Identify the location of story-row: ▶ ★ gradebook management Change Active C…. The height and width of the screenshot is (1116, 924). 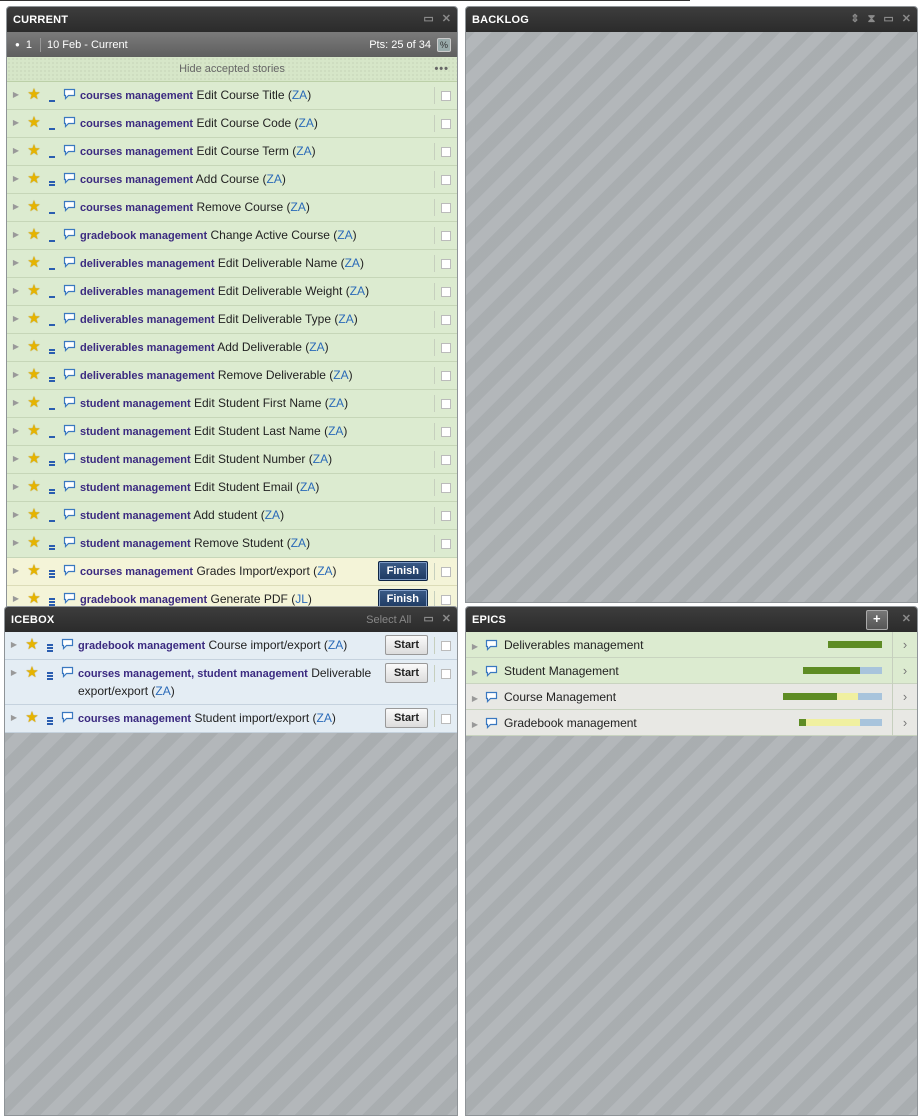
(232, 236).